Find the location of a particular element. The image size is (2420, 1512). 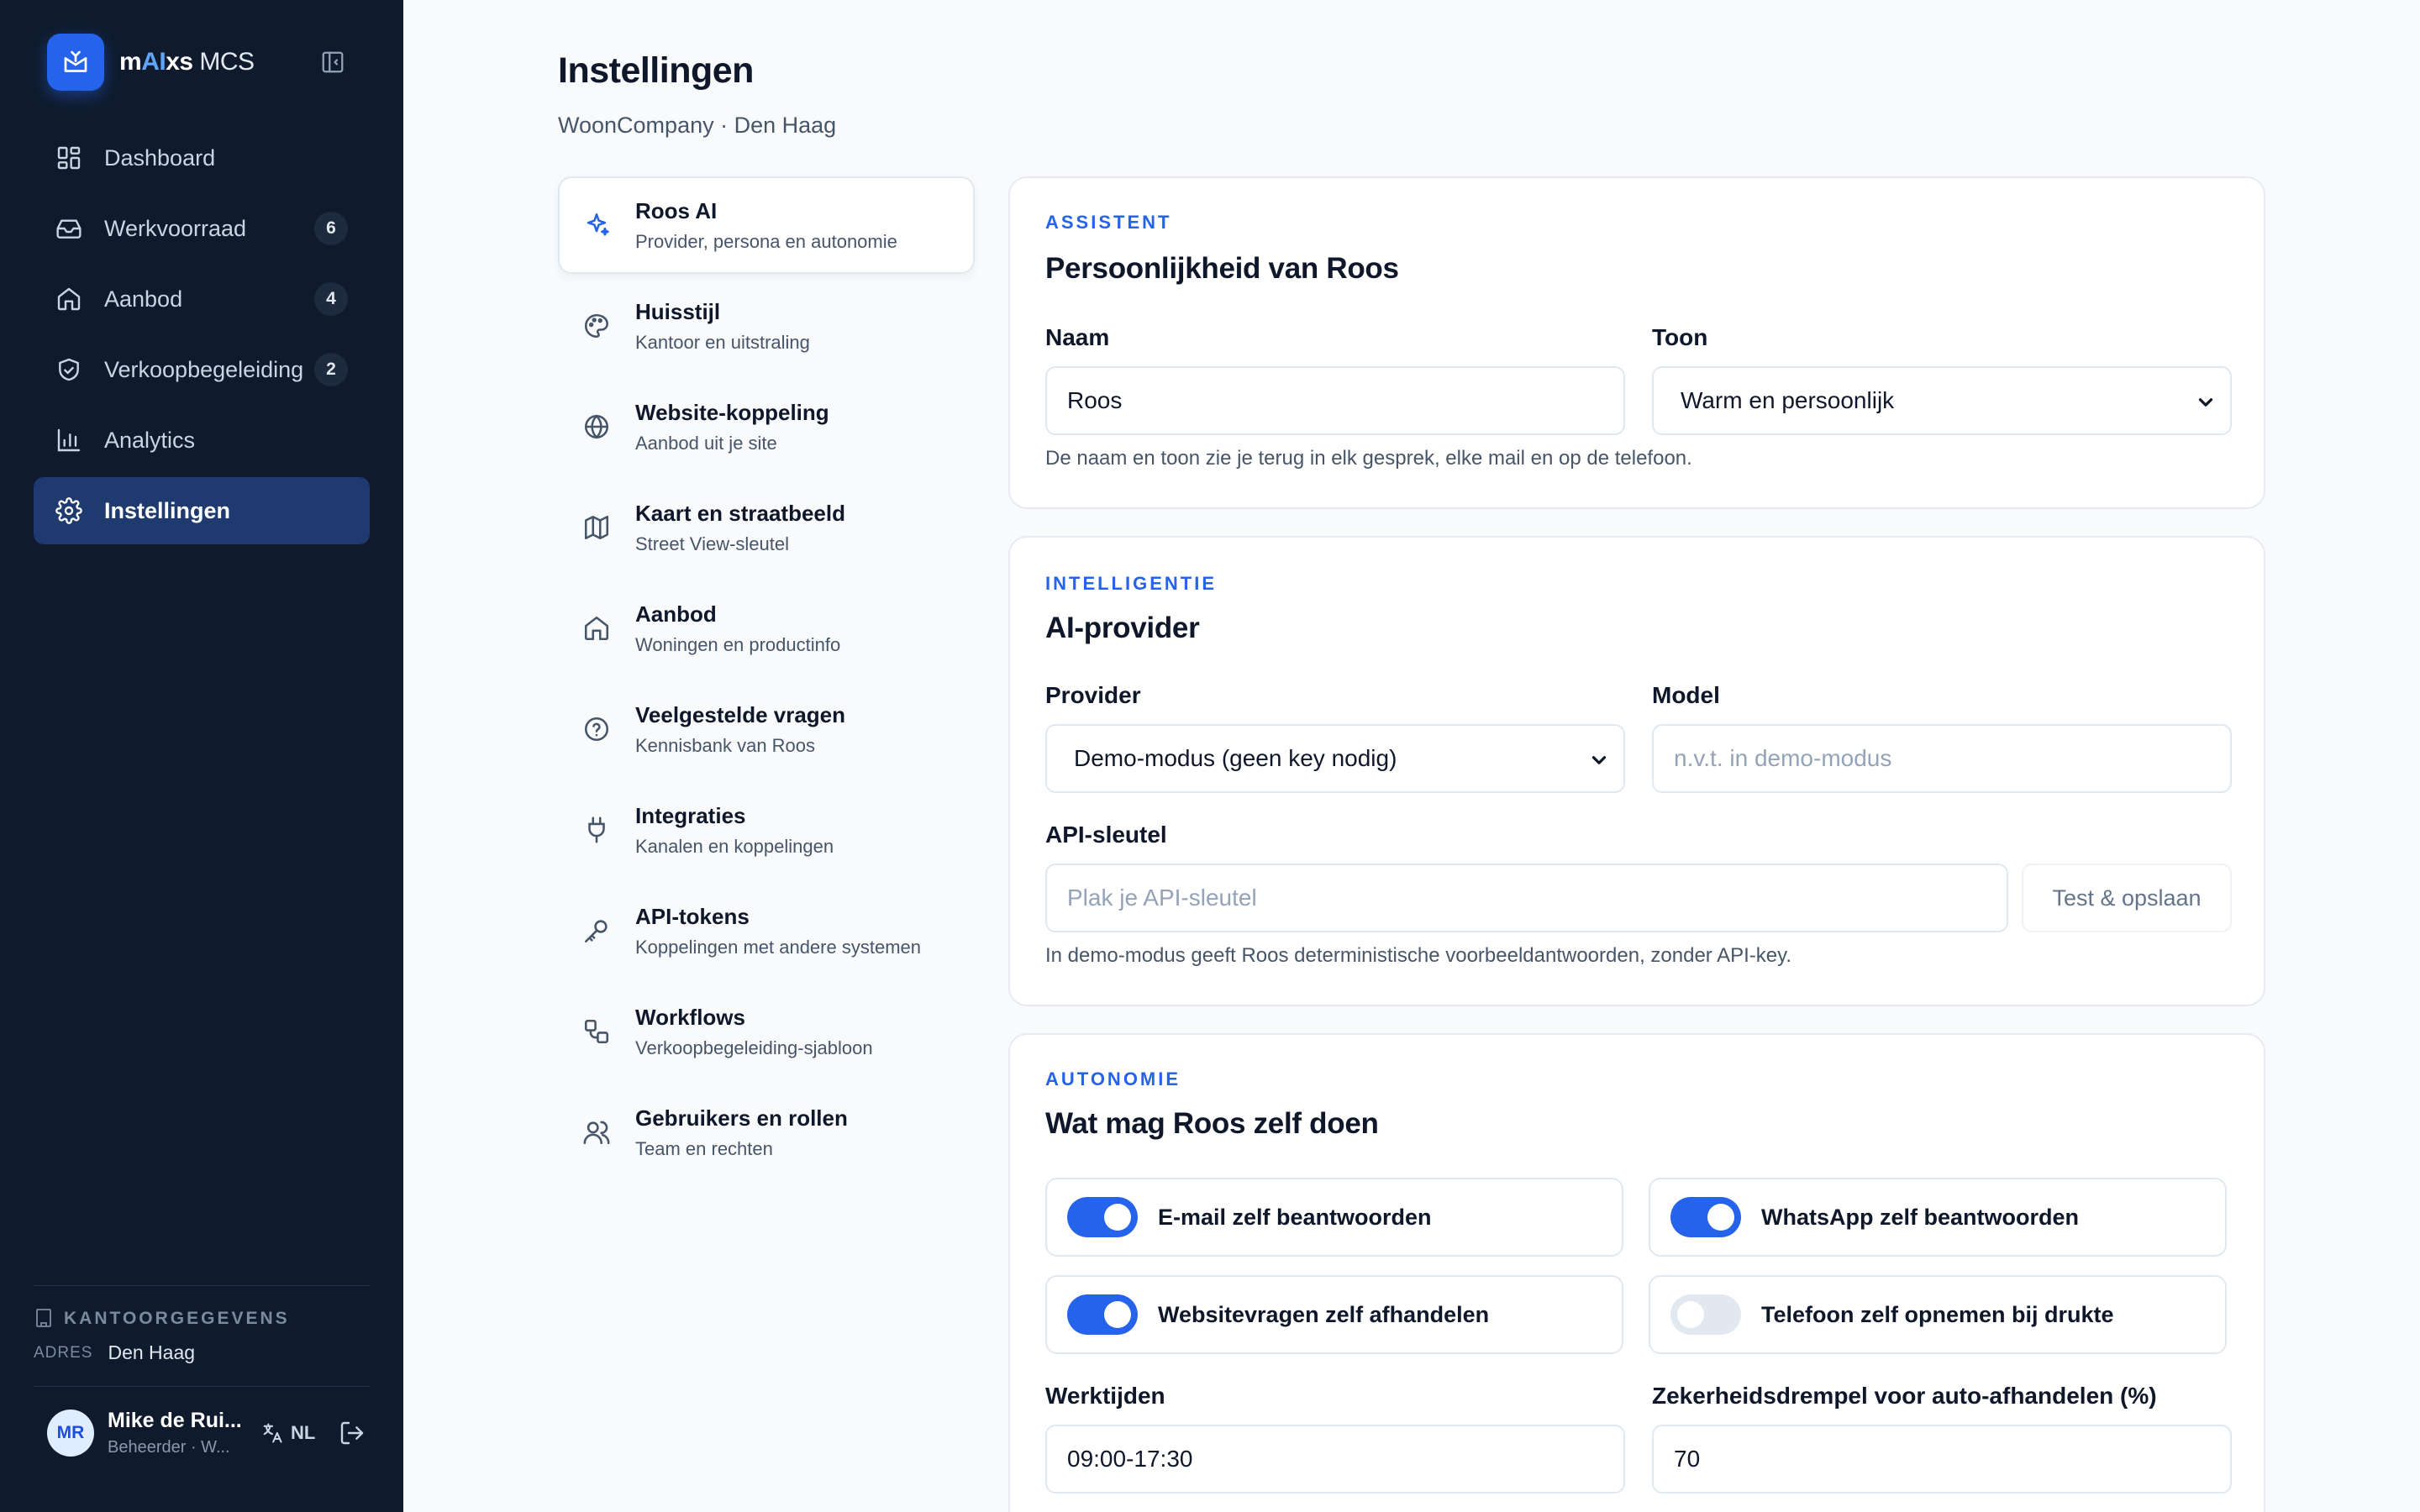

user-panel: MR Mike de Rui... Beheerder · W... NL is located at coordinates (202, 1421).